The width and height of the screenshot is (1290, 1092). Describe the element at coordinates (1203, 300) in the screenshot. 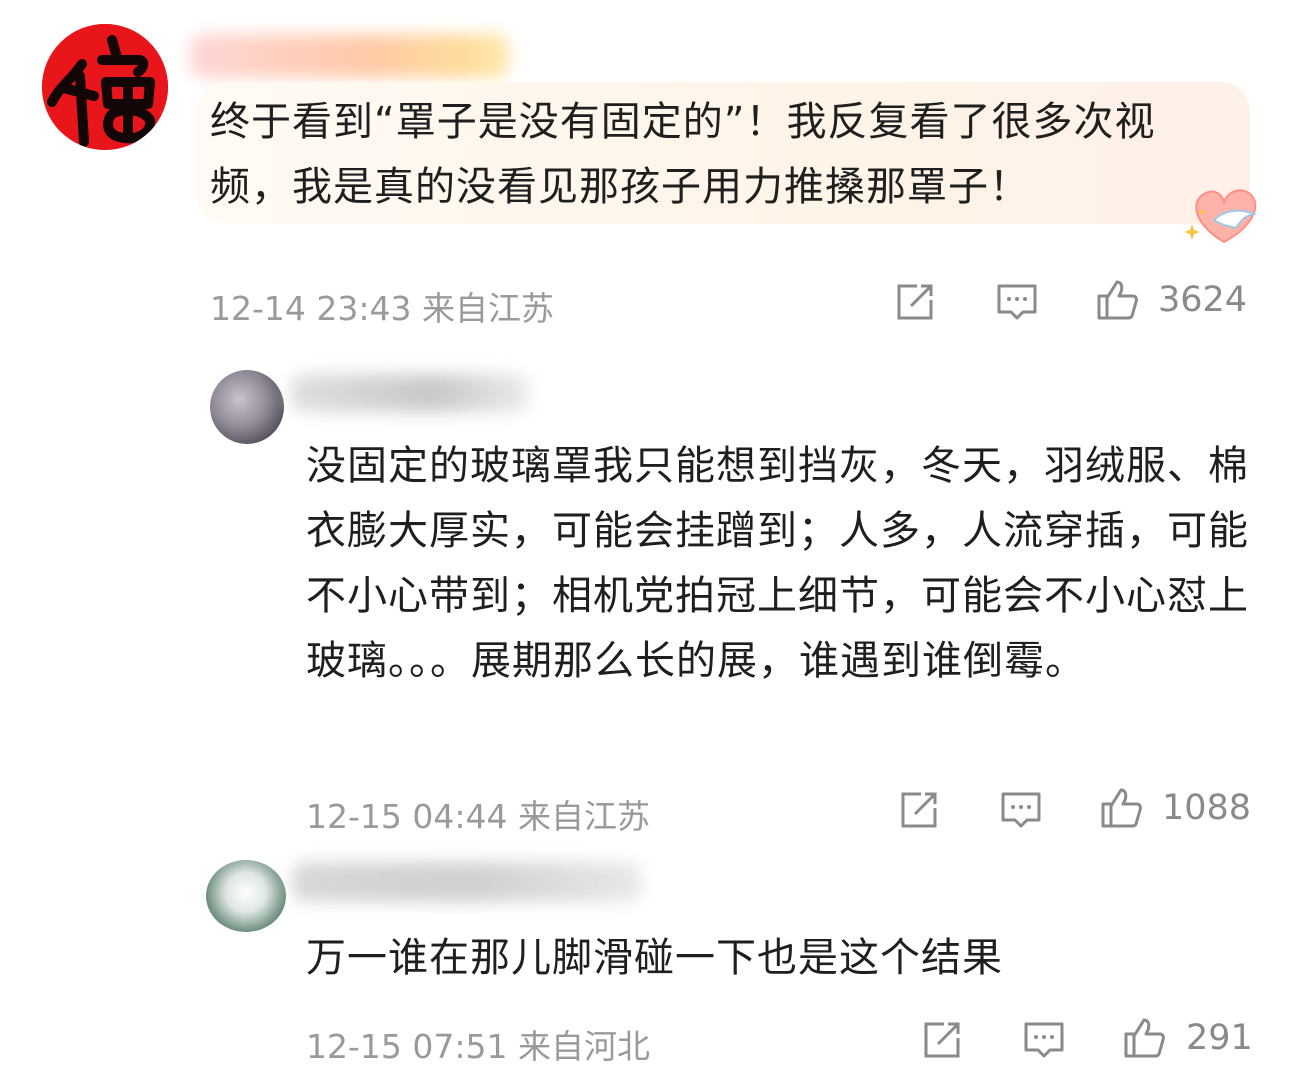

I see `like-count: 3624` at that location.